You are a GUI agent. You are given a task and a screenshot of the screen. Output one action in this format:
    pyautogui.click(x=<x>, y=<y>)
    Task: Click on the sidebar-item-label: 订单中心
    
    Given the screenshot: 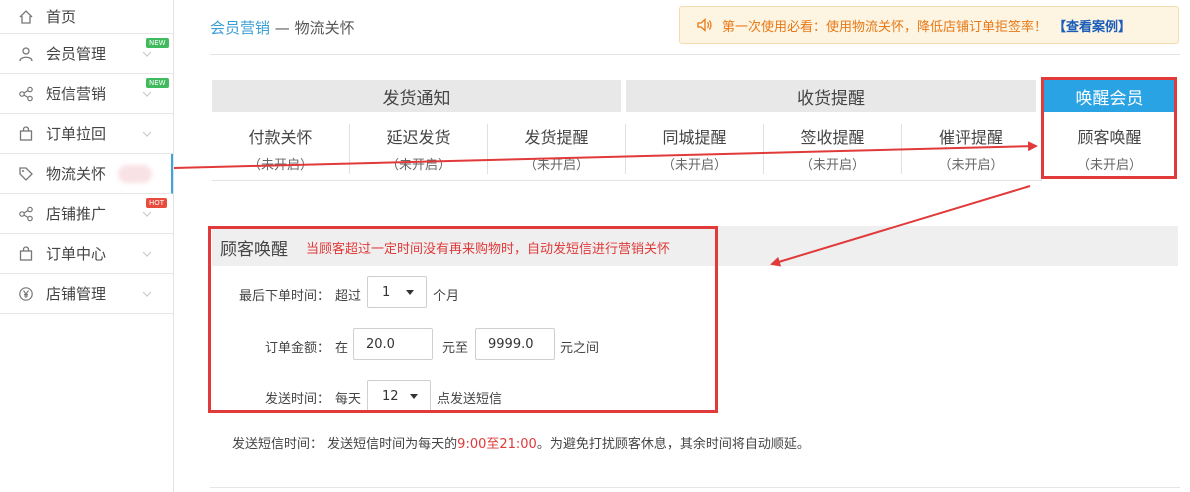 What is the action you would take?
    pyautogui.click(x=76, y=254)
    